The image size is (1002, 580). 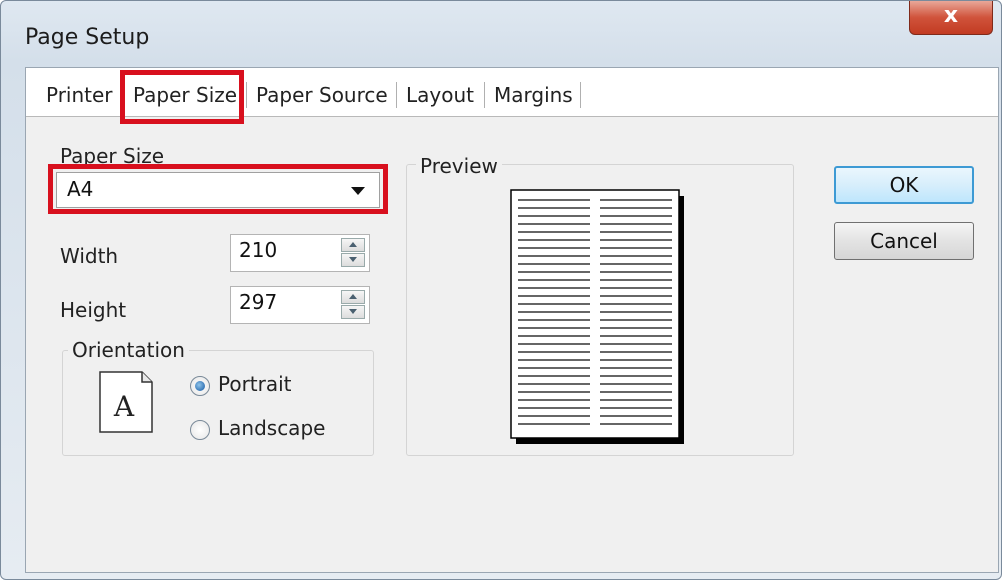 I want to click on paper-size-dropdown: A4, so click(x=218, y=190).